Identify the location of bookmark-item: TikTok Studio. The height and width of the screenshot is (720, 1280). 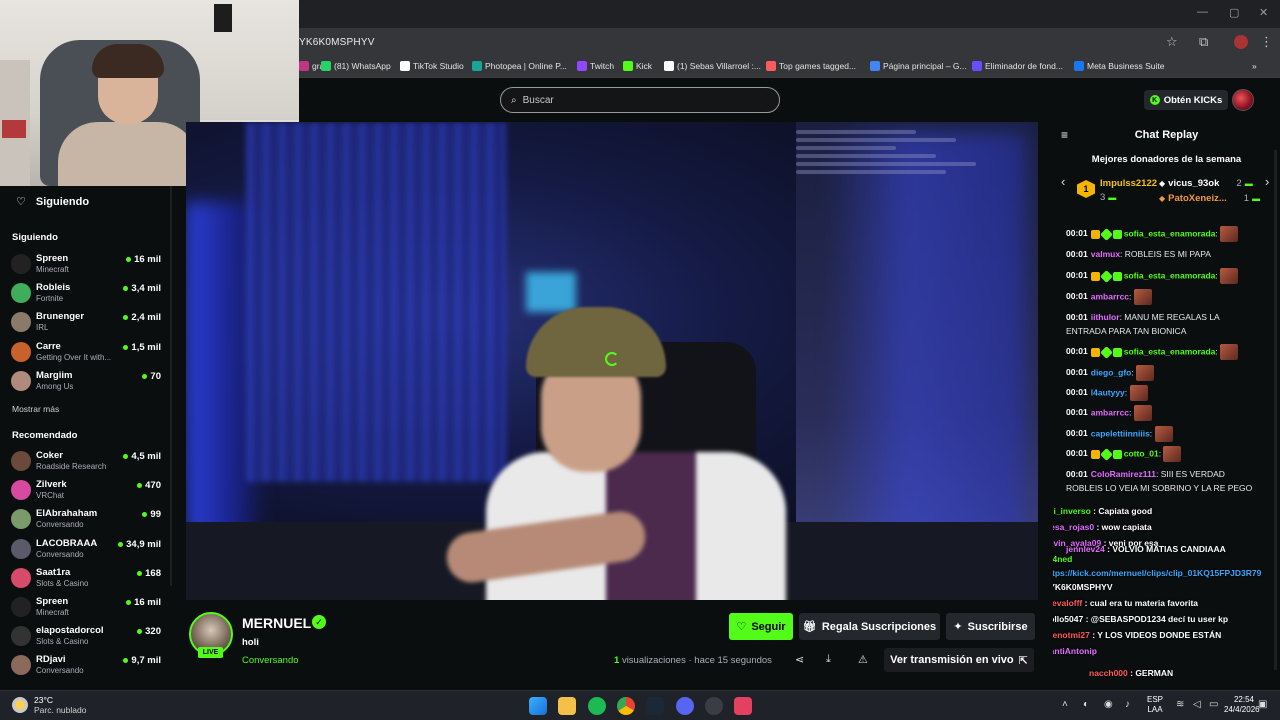
(432, 66).